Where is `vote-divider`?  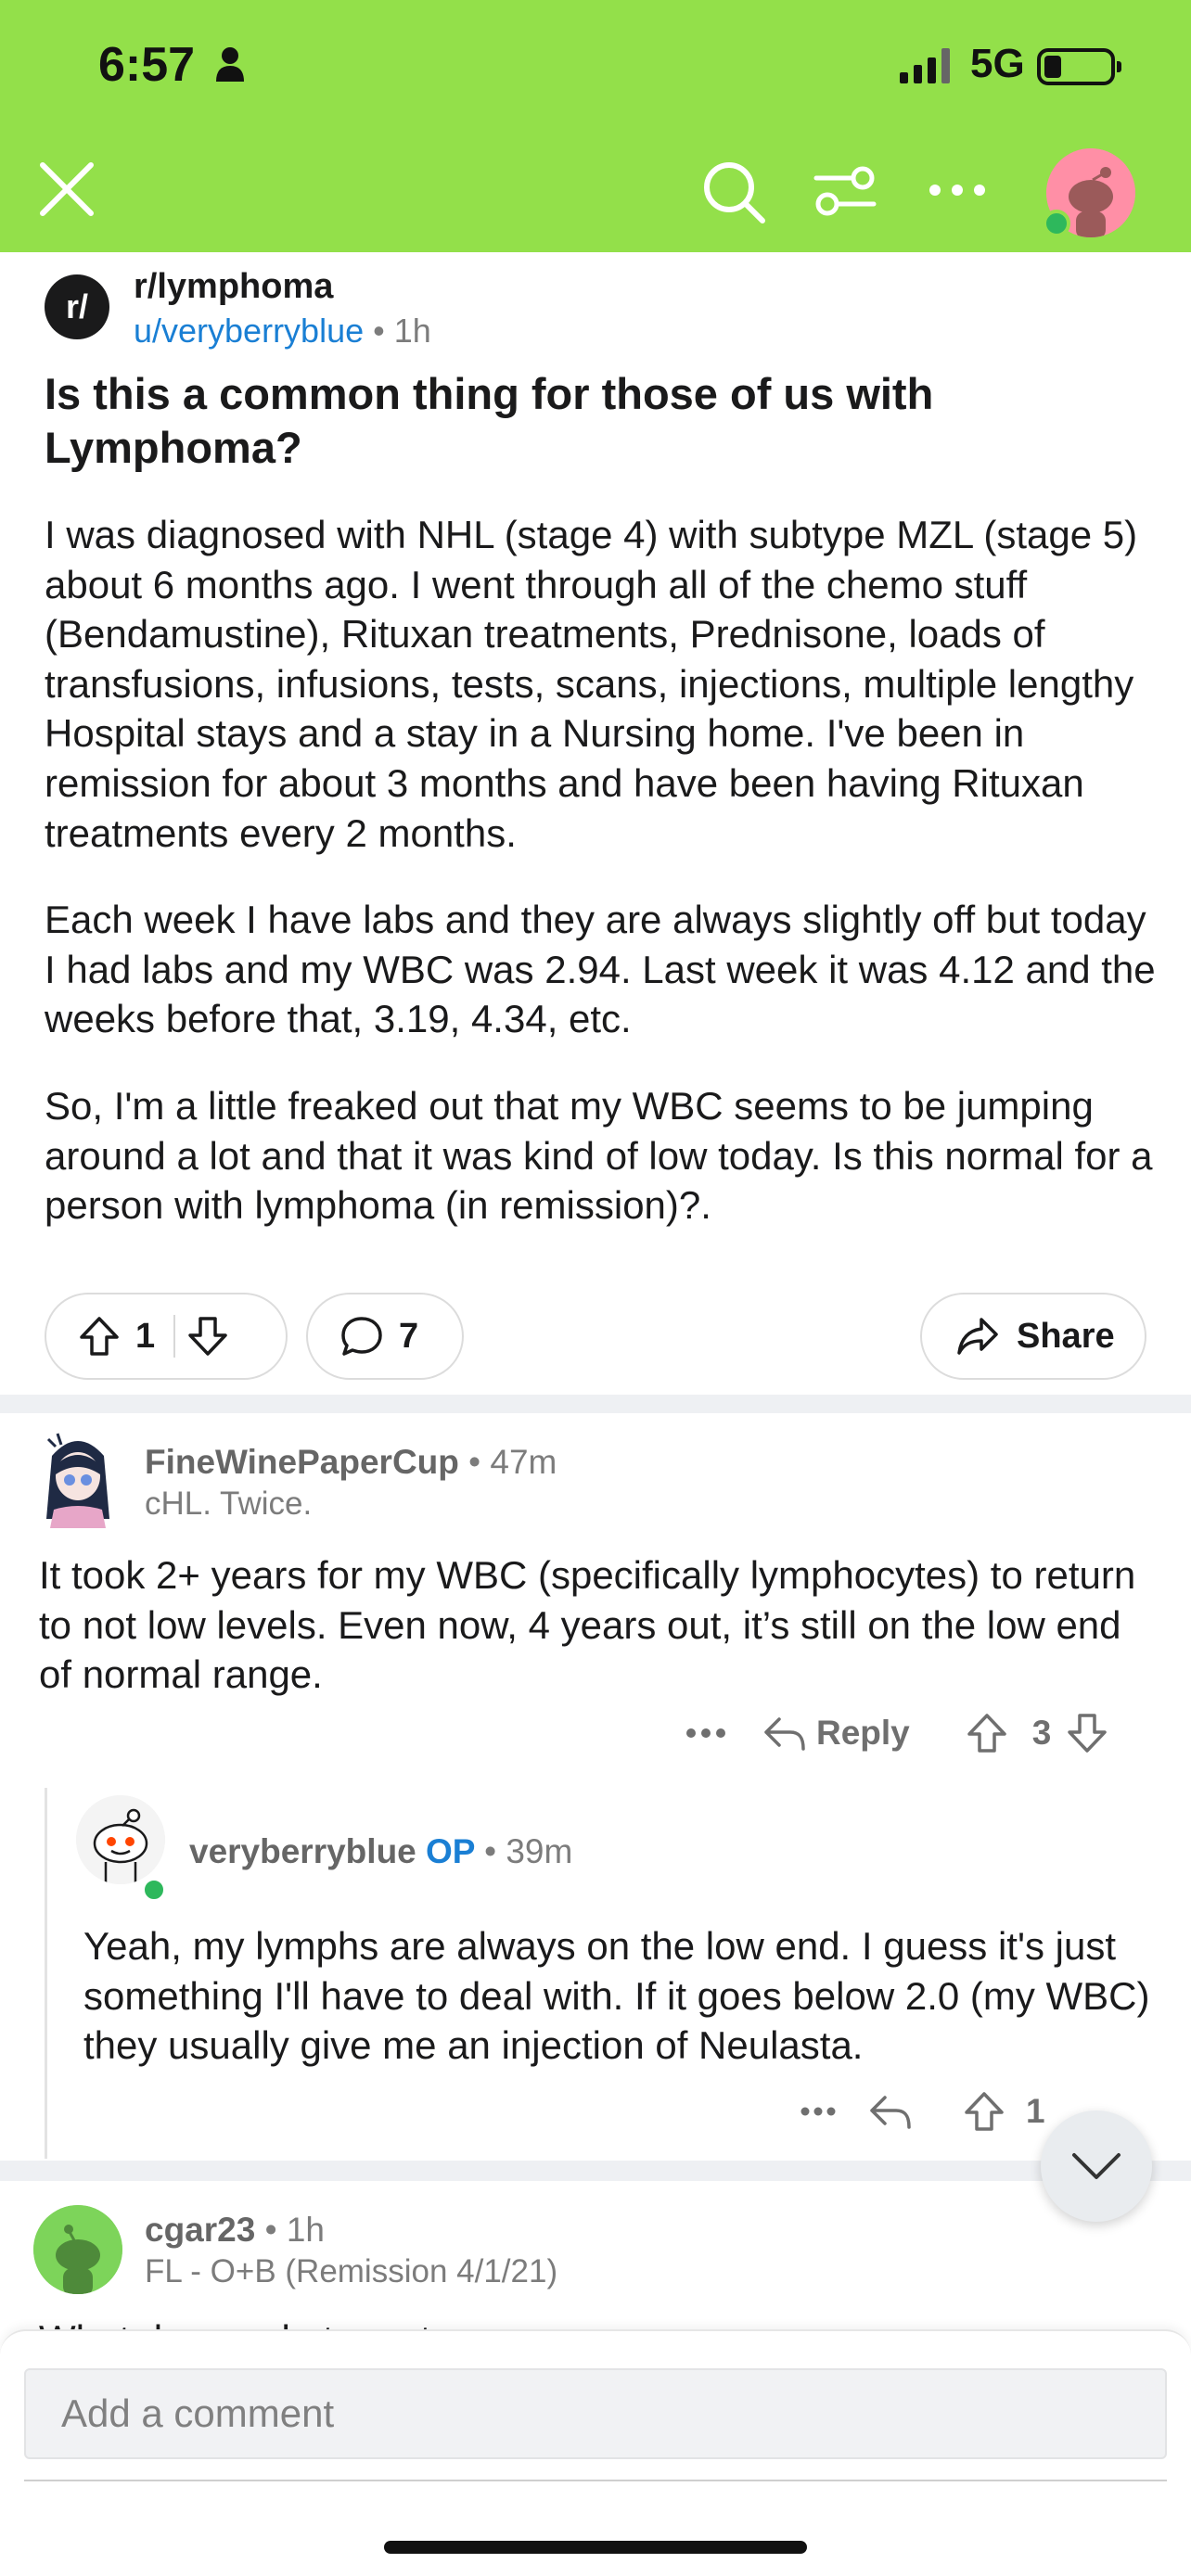 vote-divider is located at coordinates (174, 1337).